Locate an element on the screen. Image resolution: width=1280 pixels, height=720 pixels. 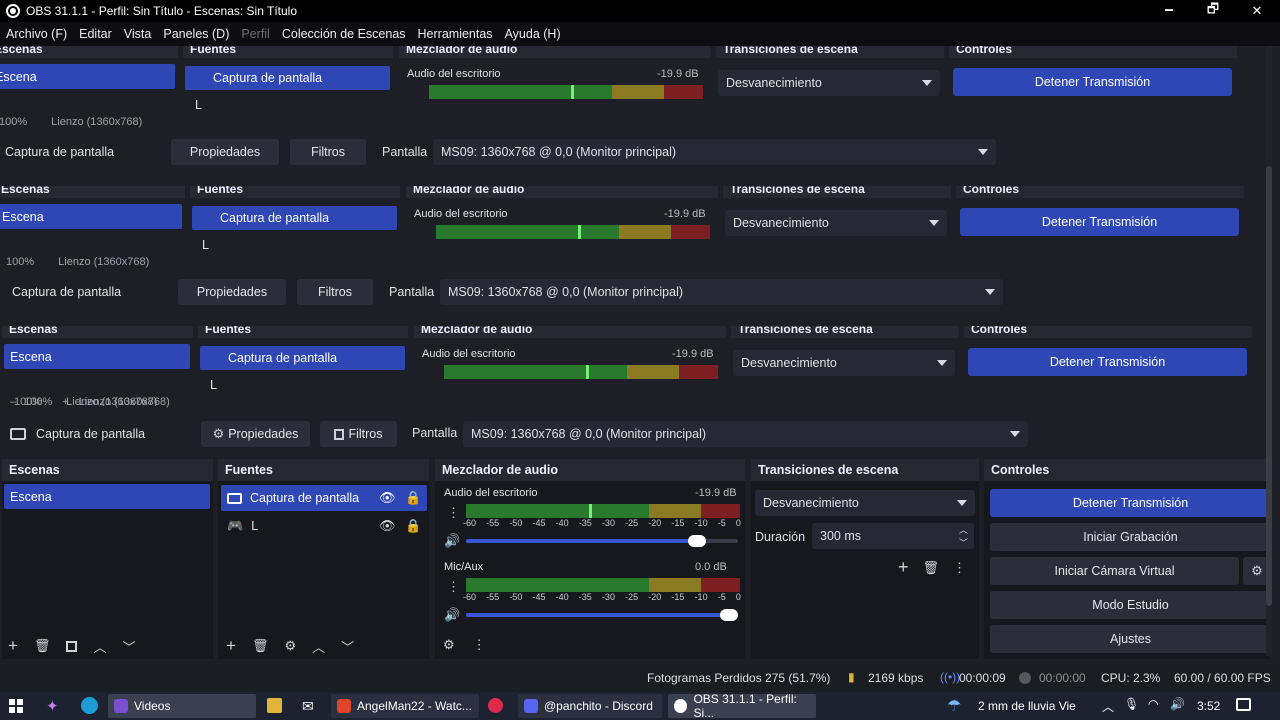
scene-item: Escena is located at coordinates (107, 496).